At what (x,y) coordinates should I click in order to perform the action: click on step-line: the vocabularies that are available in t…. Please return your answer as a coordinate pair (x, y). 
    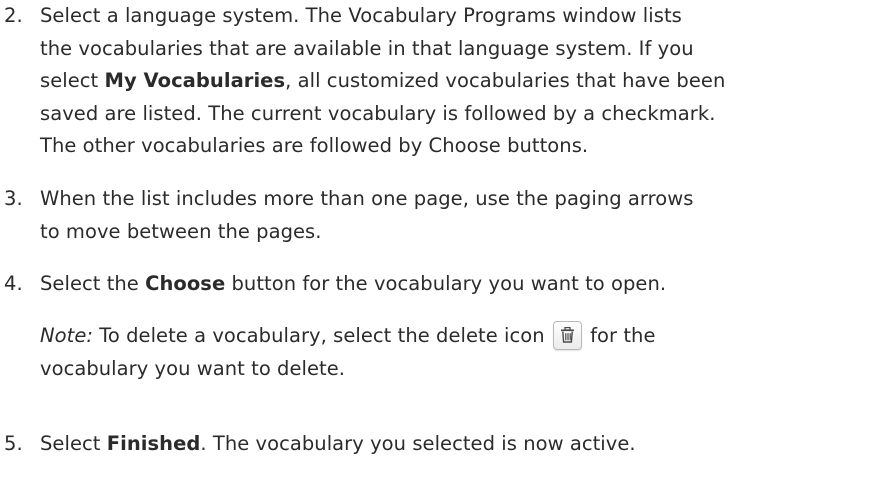
    Looking at the image, I should click on (450, 49).